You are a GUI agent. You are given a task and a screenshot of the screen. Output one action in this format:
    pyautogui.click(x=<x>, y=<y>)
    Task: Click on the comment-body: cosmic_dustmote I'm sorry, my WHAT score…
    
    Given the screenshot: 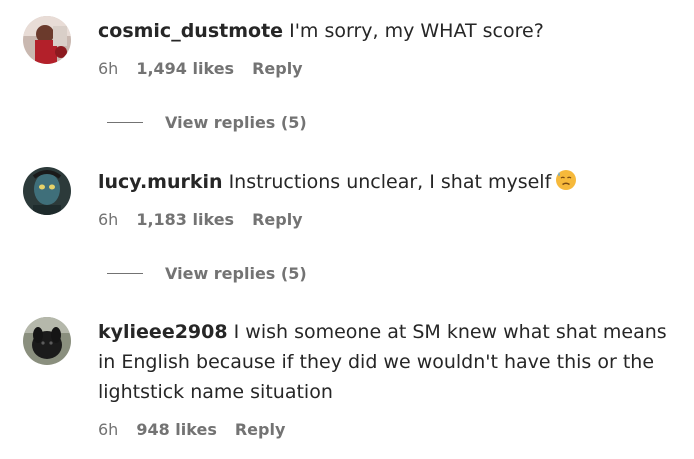 What is the action you would take?
    pyautogui.click(x=391, y=48)
    